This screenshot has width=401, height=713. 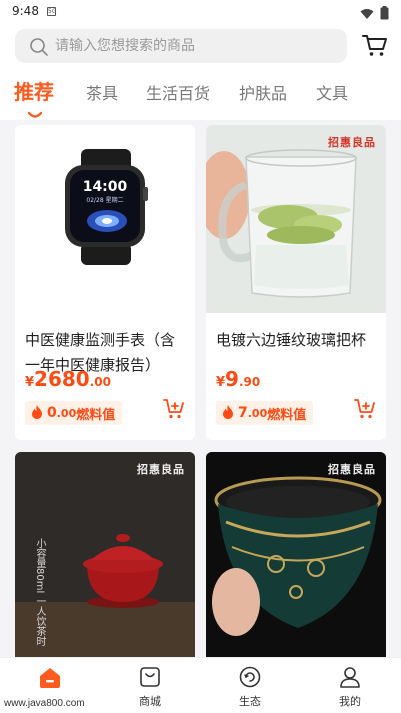 I want to click on product-card: 招惠良品 小容量80ml 一人饮茶时, so click(x=105, y=554).